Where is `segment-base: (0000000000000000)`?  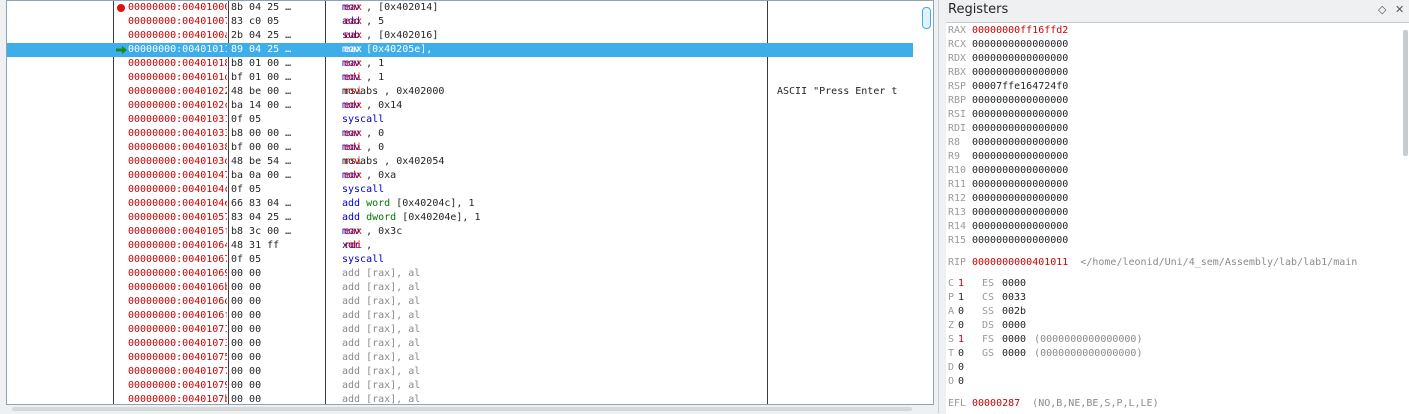 segment-base: (0000000000000000) is located at coordinates (1088, 353).